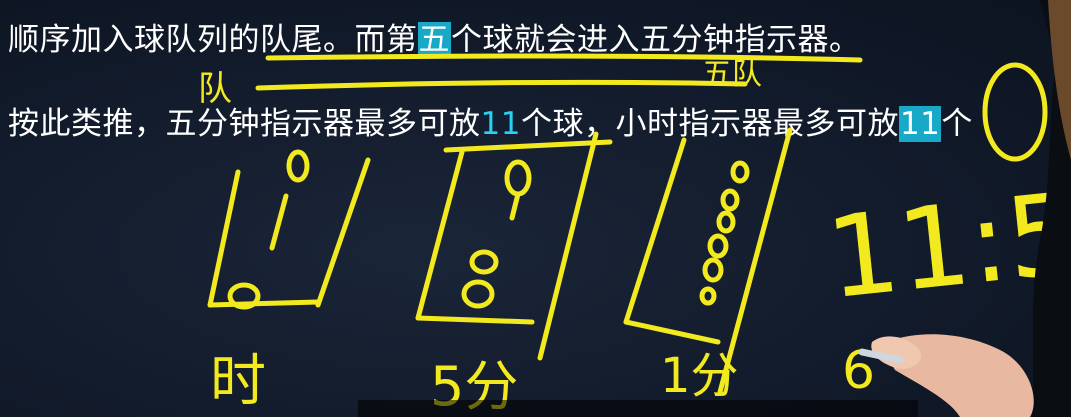  Describe the element at coordinates (434, 40) in the screenshot. I see `line1-highlight: 五` at that location.